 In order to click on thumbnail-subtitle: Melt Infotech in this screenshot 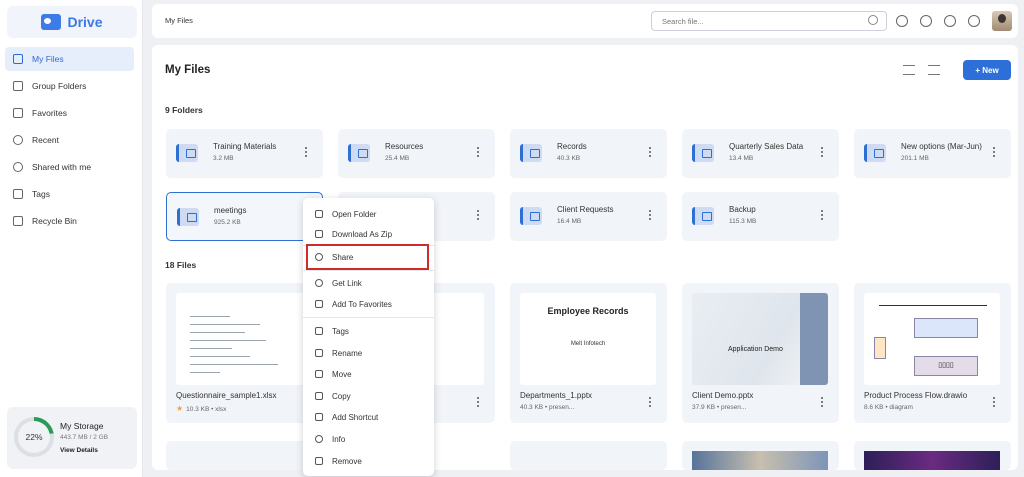, I will do `click(588, 344)`.